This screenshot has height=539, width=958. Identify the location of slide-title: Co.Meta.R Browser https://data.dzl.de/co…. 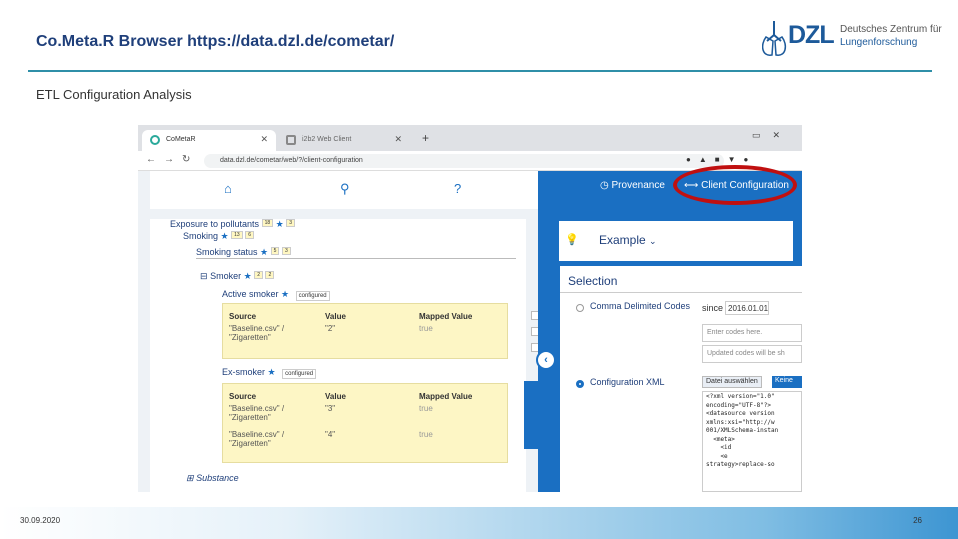
(215, 41).